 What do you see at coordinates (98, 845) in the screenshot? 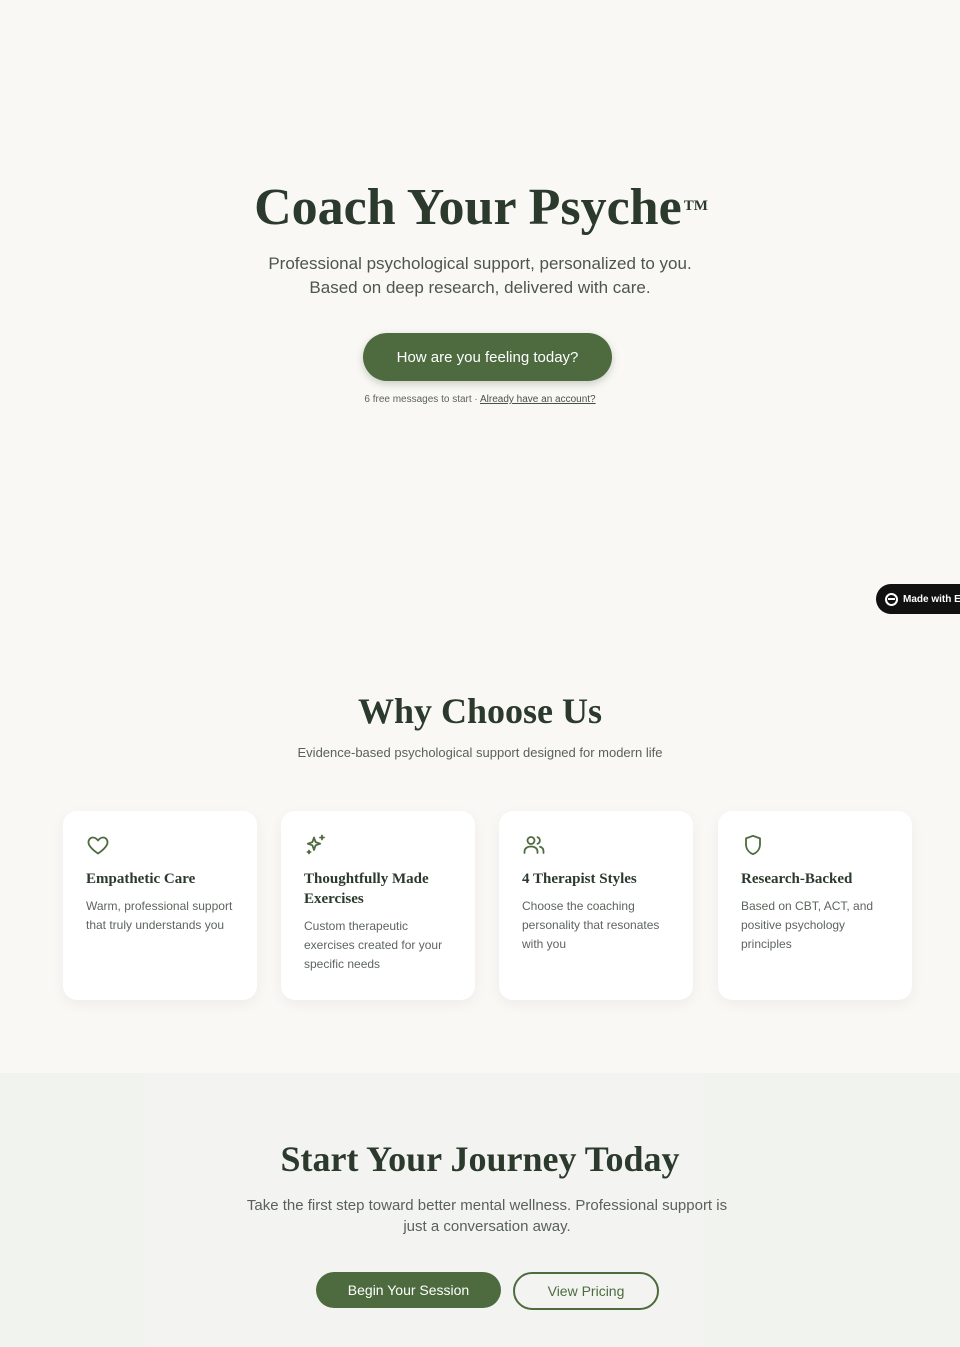
I see `heart-icon` at bounding box center [98, 845].